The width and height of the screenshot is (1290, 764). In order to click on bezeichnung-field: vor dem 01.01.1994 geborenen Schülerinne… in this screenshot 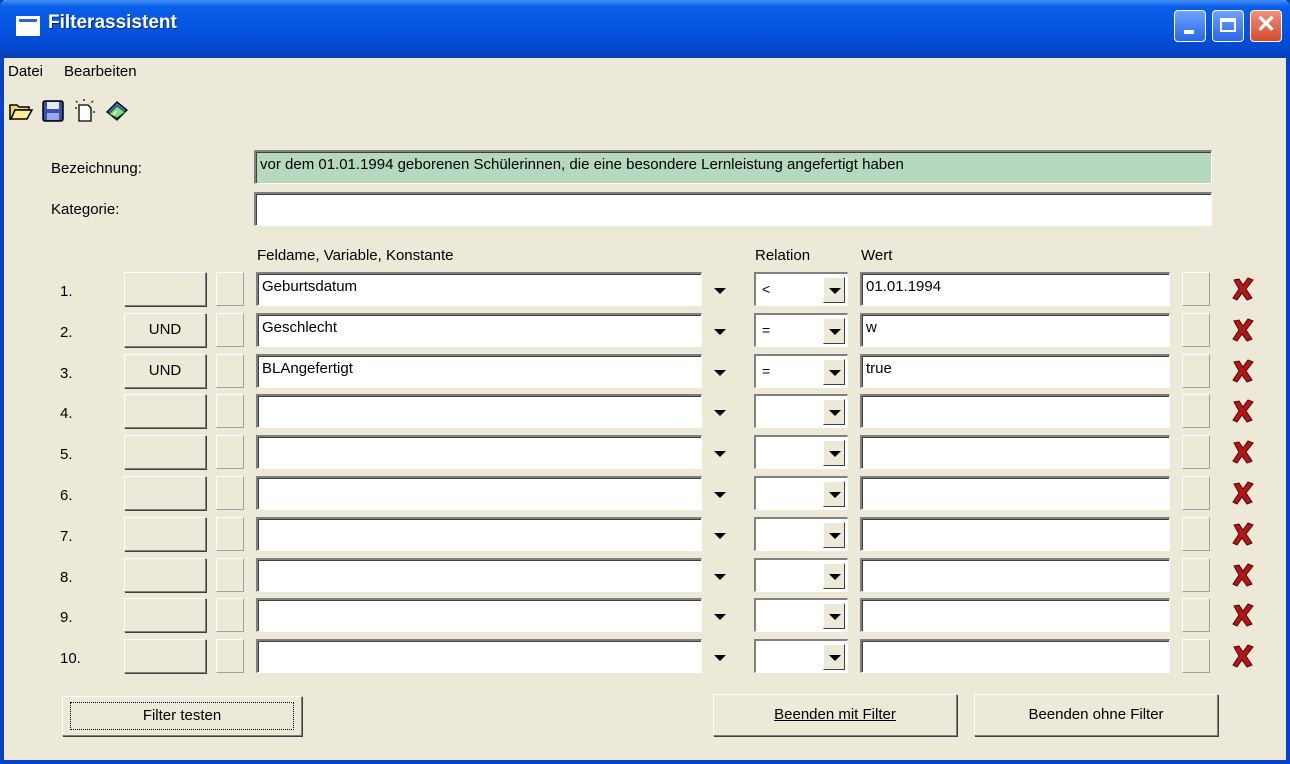, I will do `click(733, 167)`.